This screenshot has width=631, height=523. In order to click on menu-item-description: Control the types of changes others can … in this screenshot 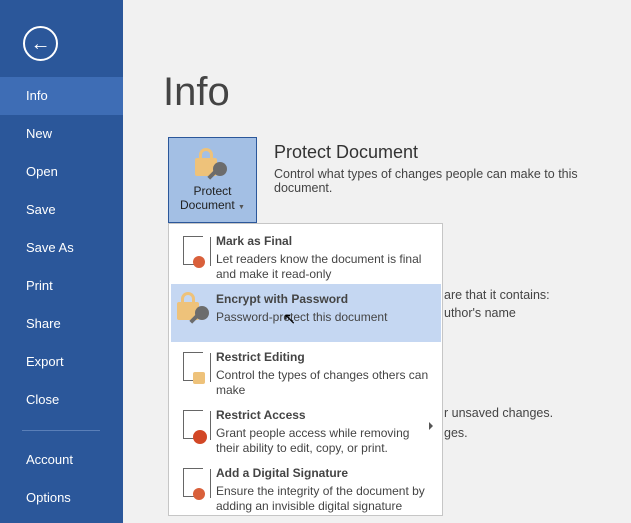, I will do `click(322, 382)`.